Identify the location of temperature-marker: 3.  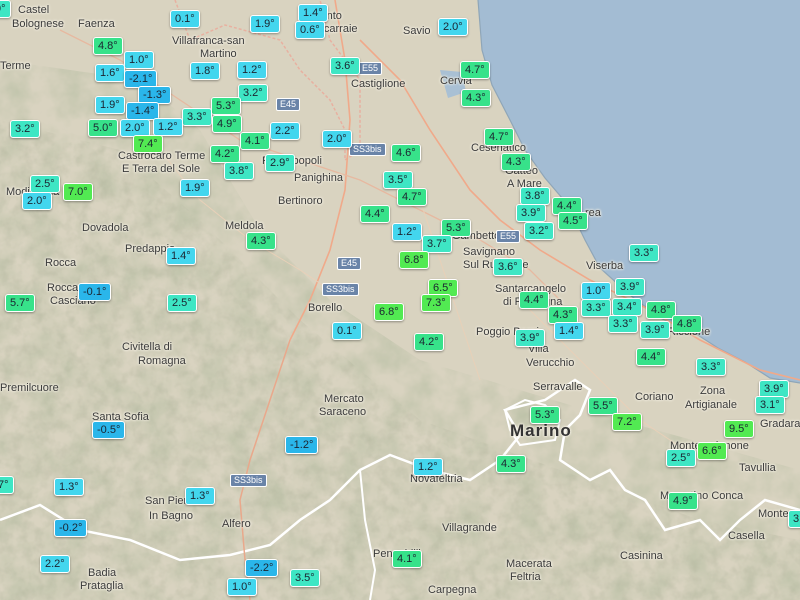
(794, 519).